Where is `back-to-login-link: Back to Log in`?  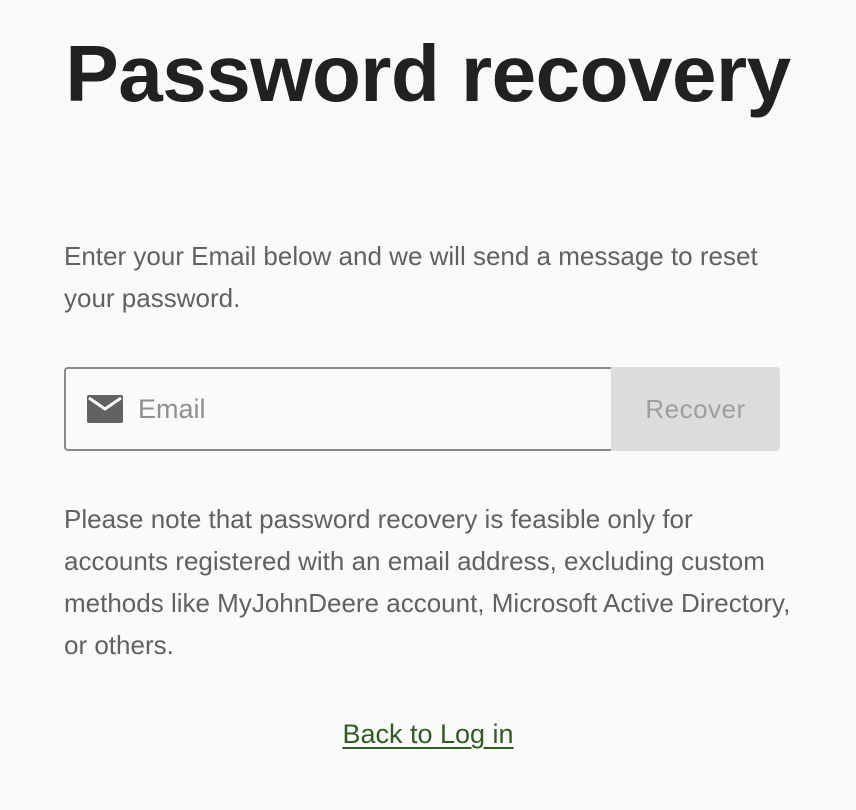 back-to-login-link: Back to Log in is located at coordinates (427, 734).